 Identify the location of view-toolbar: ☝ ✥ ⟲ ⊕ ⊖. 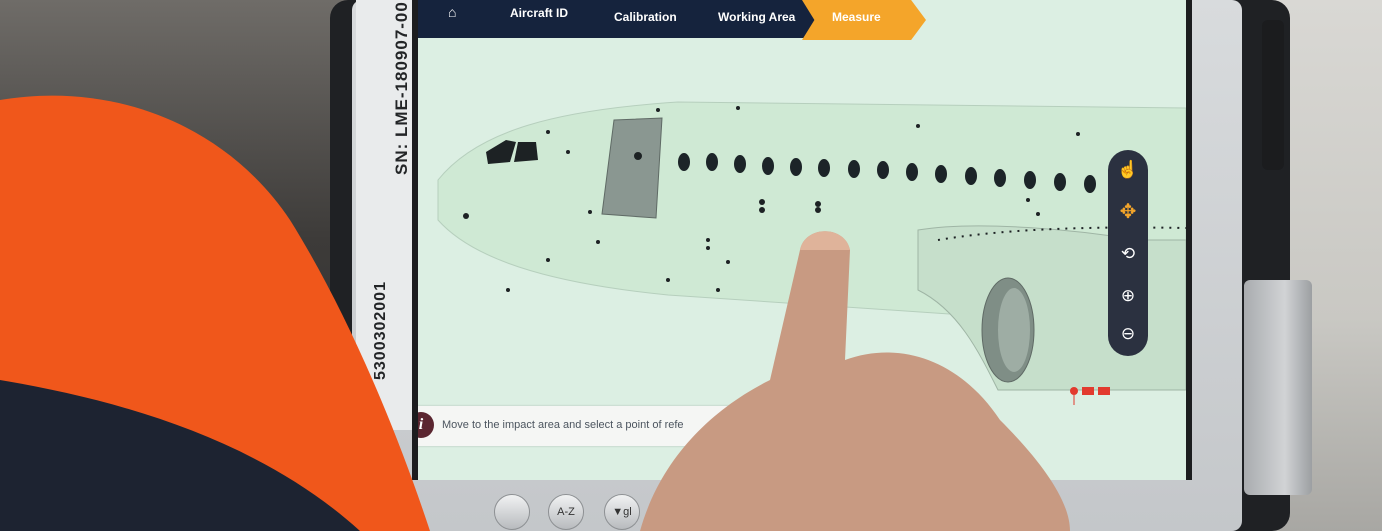
(1128, 253).